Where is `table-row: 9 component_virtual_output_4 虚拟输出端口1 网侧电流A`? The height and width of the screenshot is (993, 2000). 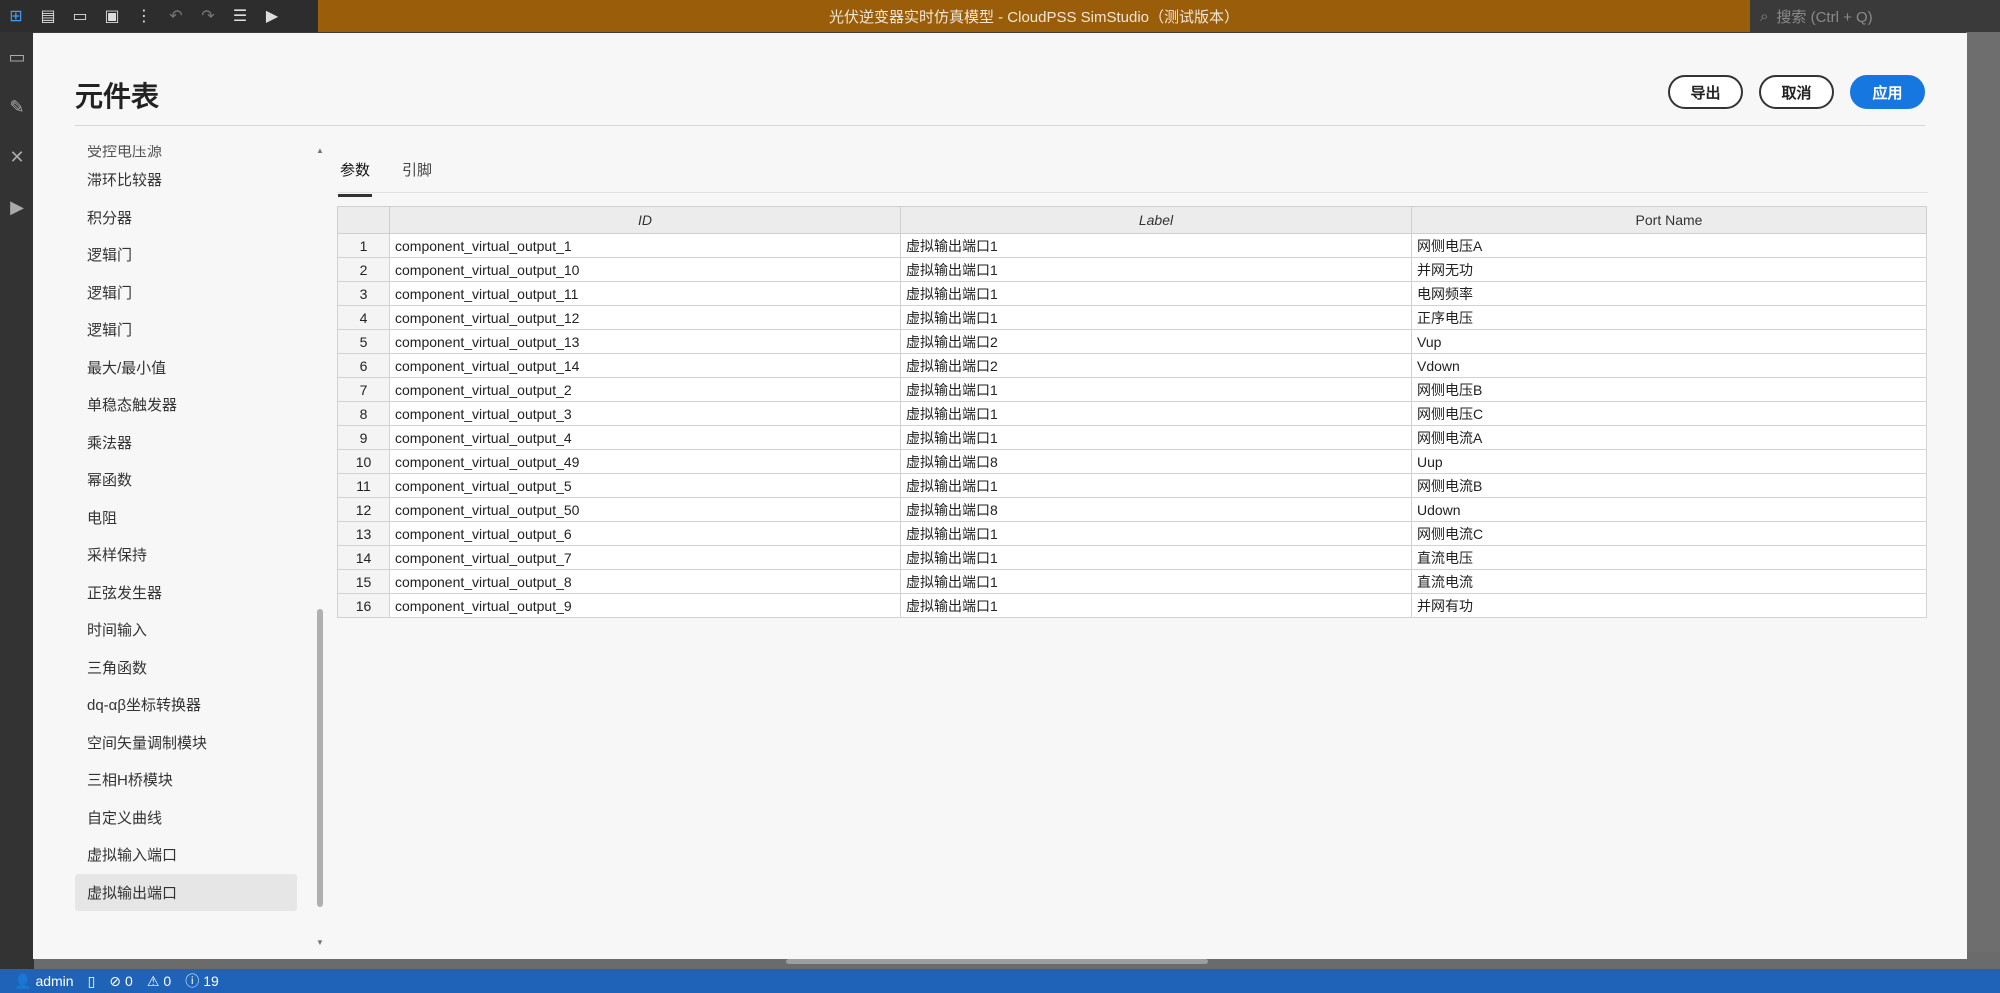 table-row: 9 component_virtual_output_4 虚拟输出端口1 网侧电流A is located at coordinates (1132, 437).